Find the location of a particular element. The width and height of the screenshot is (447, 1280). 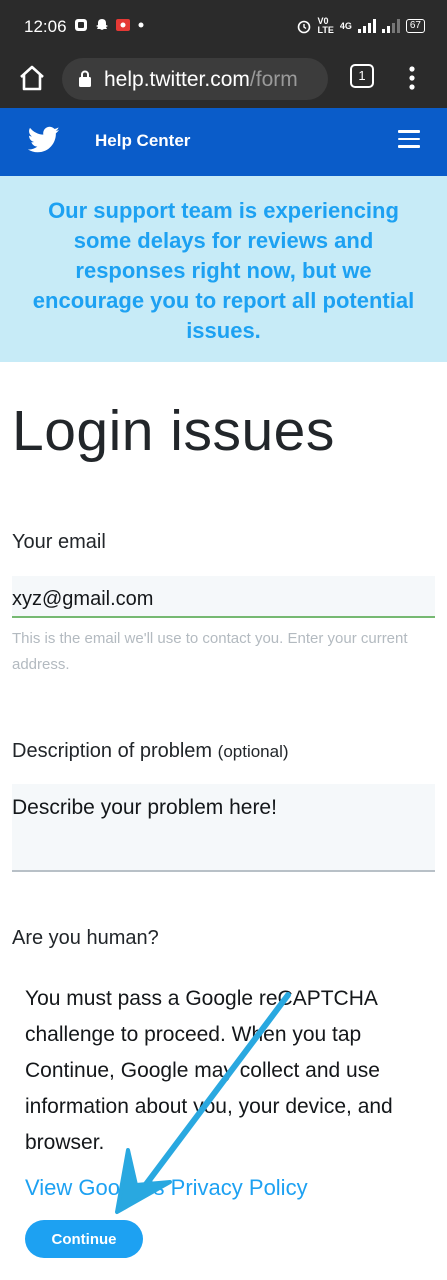

description-label: Description of problem (optional) is located at coordinates (150, 751).